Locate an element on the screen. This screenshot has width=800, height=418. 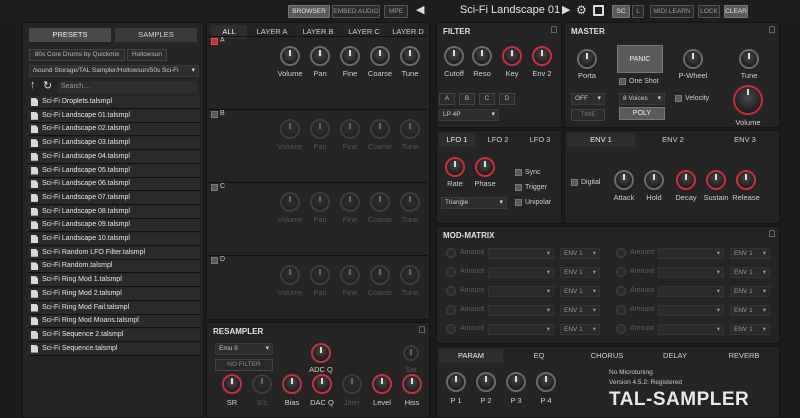
list-item: Sci-Fi Landscape 03.talsmpl is located at coordinates (114, 144).